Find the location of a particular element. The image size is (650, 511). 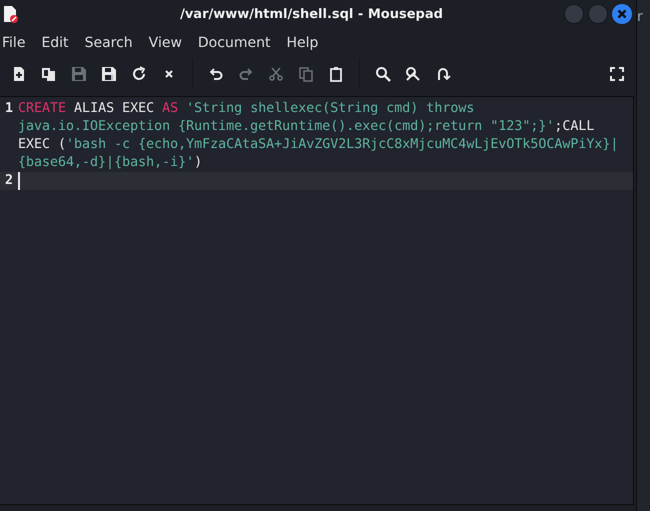

window-title: /var/www/html/shell.sql - Mousepad is located at coordinates (311, 14).